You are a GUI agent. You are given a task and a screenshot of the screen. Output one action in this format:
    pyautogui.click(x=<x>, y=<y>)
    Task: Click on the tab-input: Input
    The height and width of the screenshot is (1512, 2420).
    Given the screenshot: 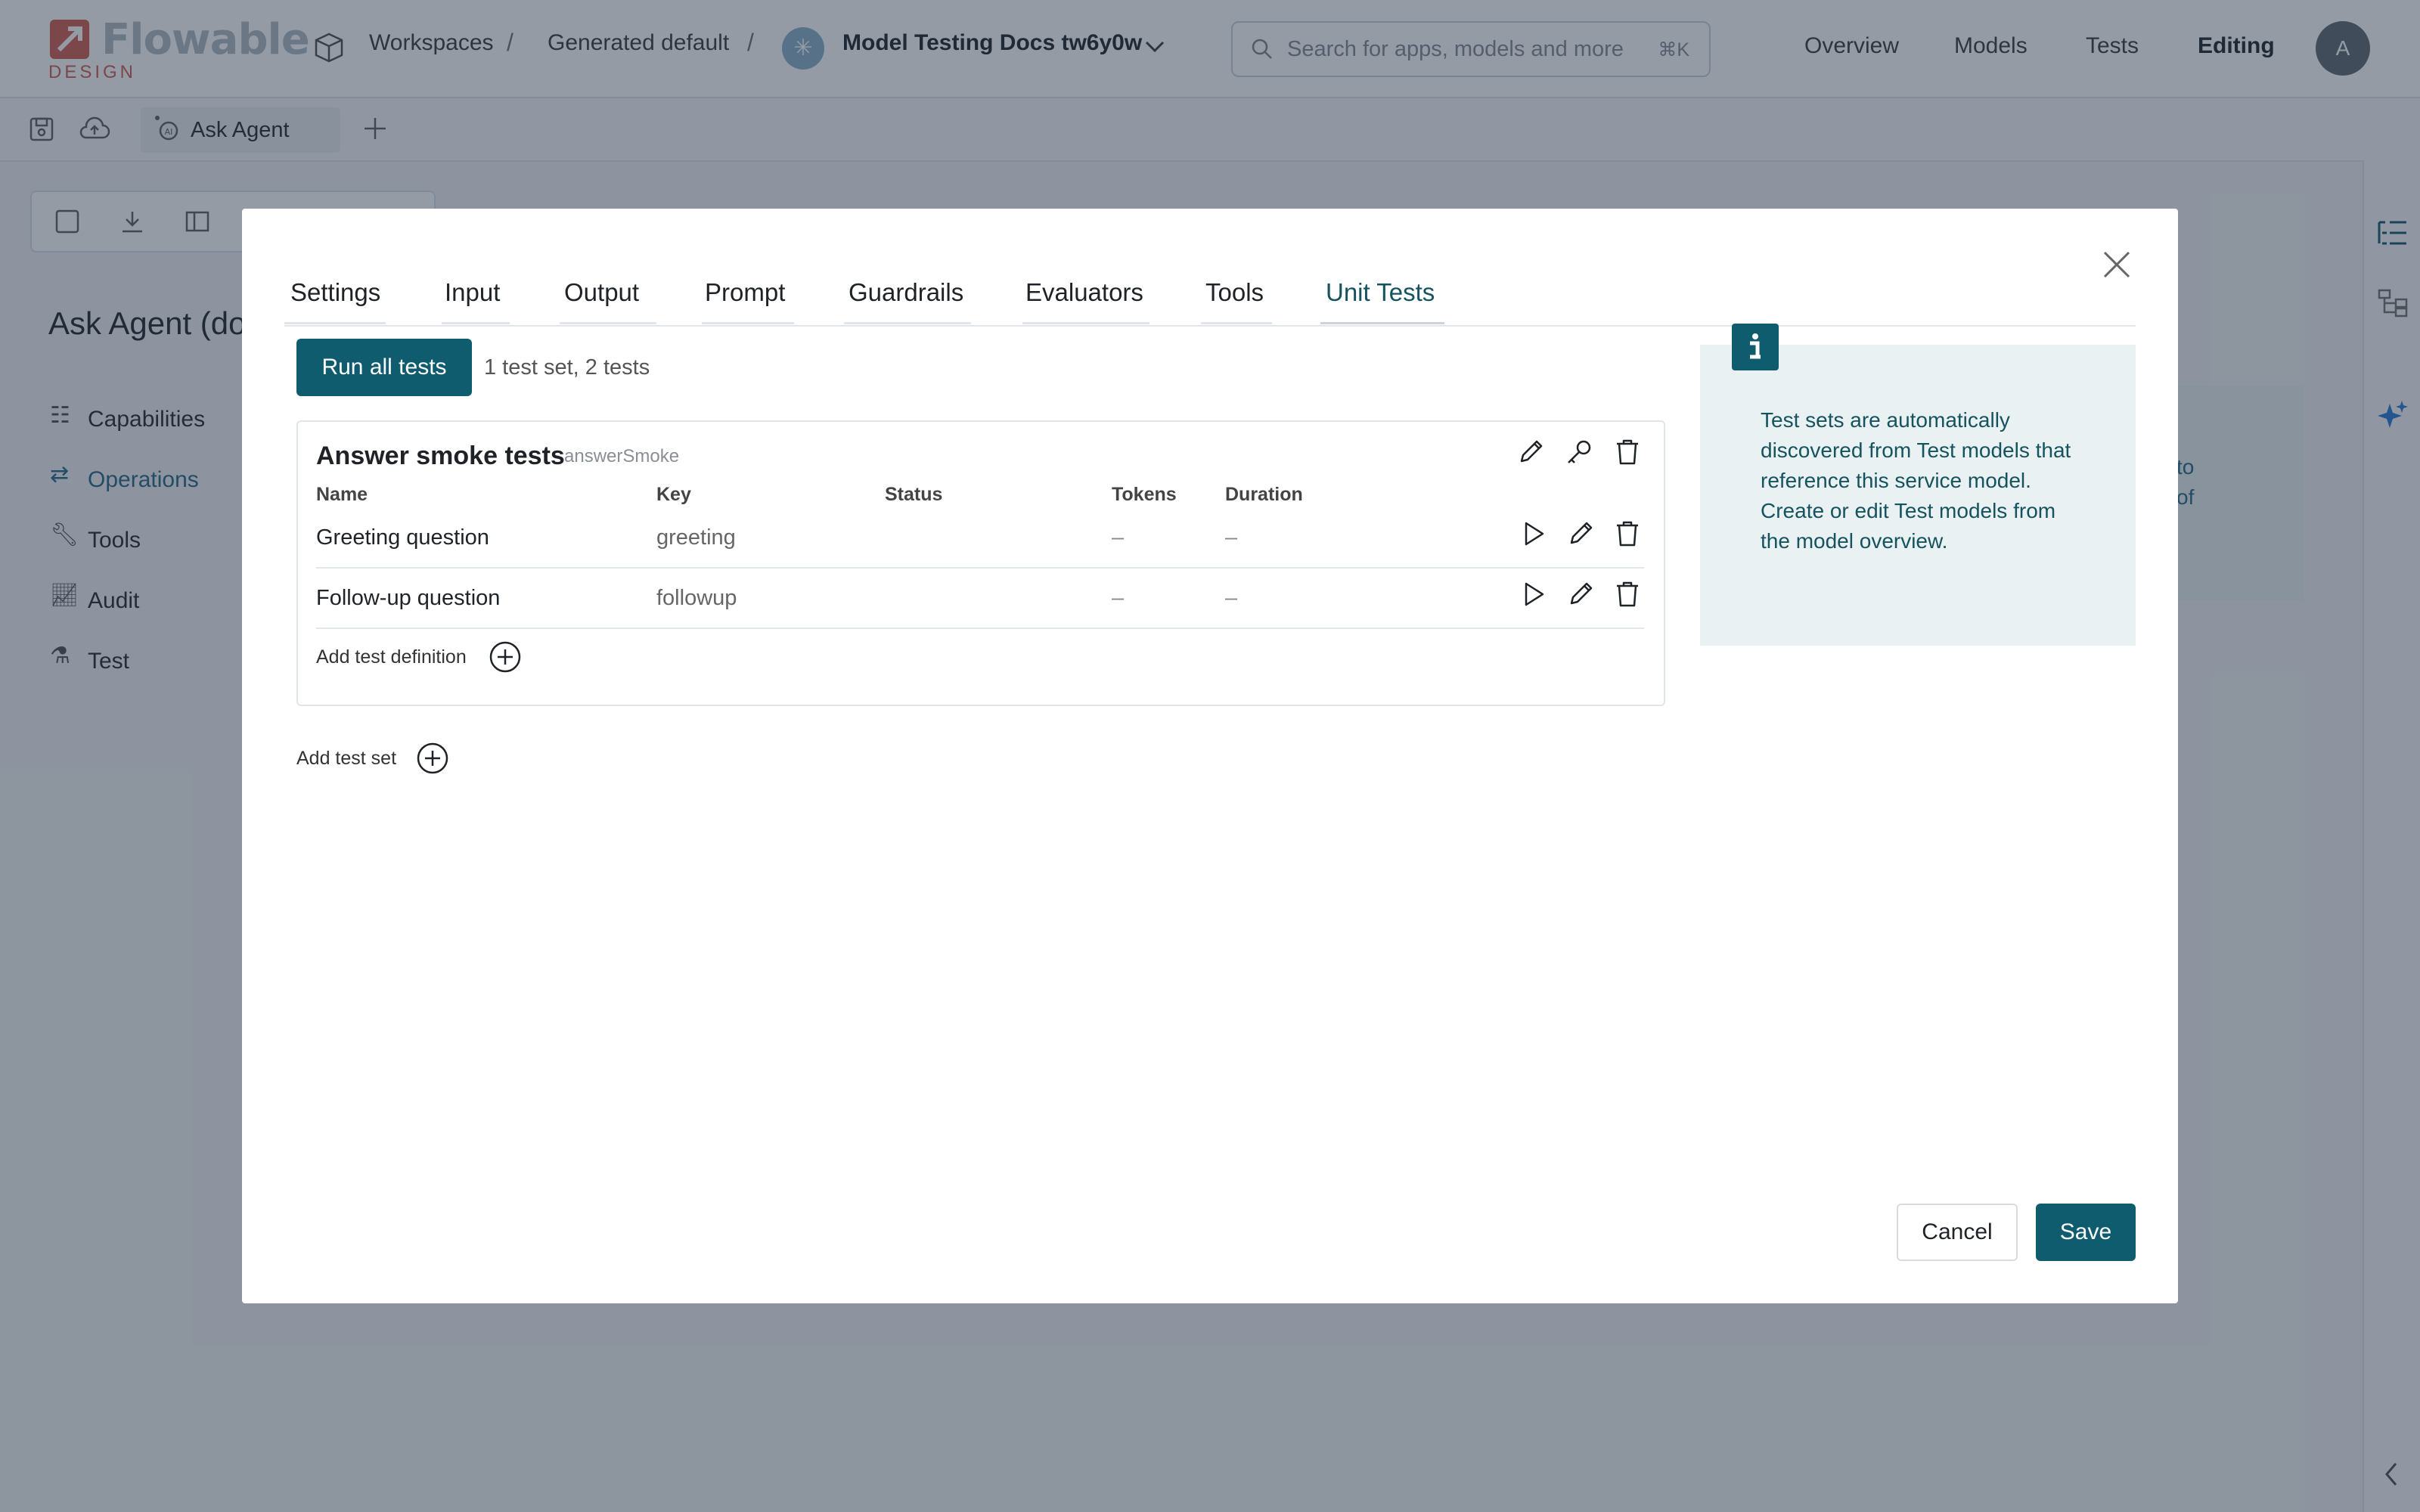 What is the action you would take?
    pyautogui.click(x=472, y=292)
    